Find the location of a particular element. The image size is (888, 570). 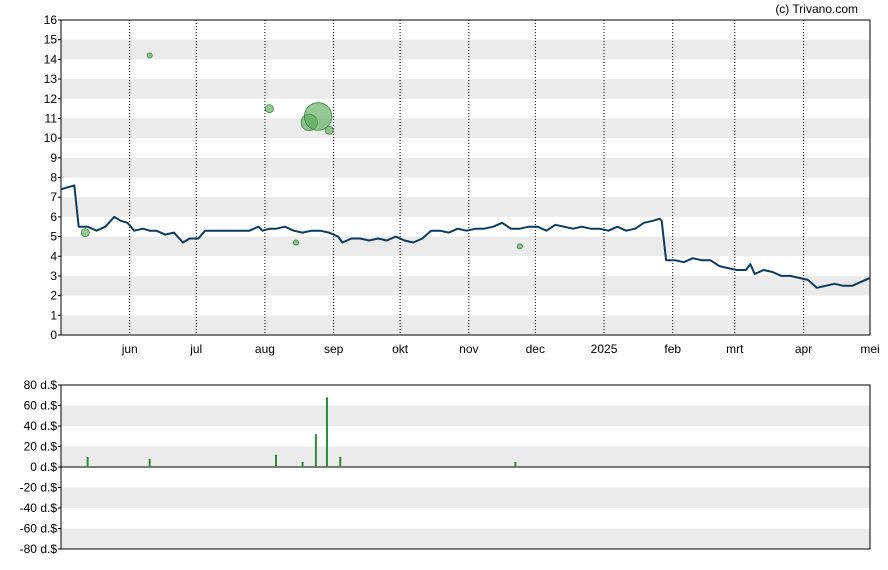

volume-y-tick-label: 80 d.$ is located at coordinates (41, 385).